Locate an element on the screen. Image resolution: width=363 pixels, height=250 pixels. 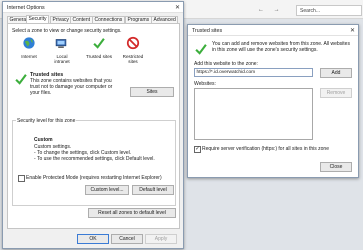
protected-mode-checkbox is located at coordinates (21, 178).